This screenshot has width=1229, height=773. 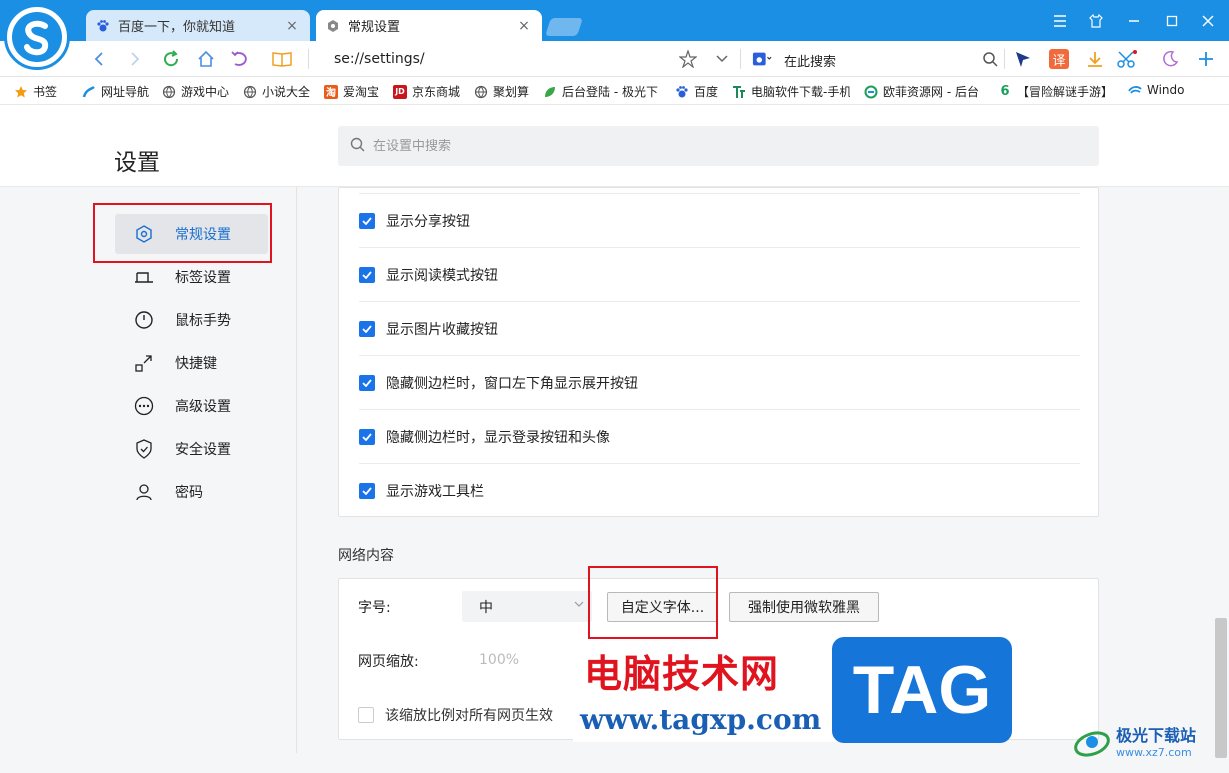 I want to click on option-label: 该缩放比例对所有网页生效, so click(x=469, y=716).